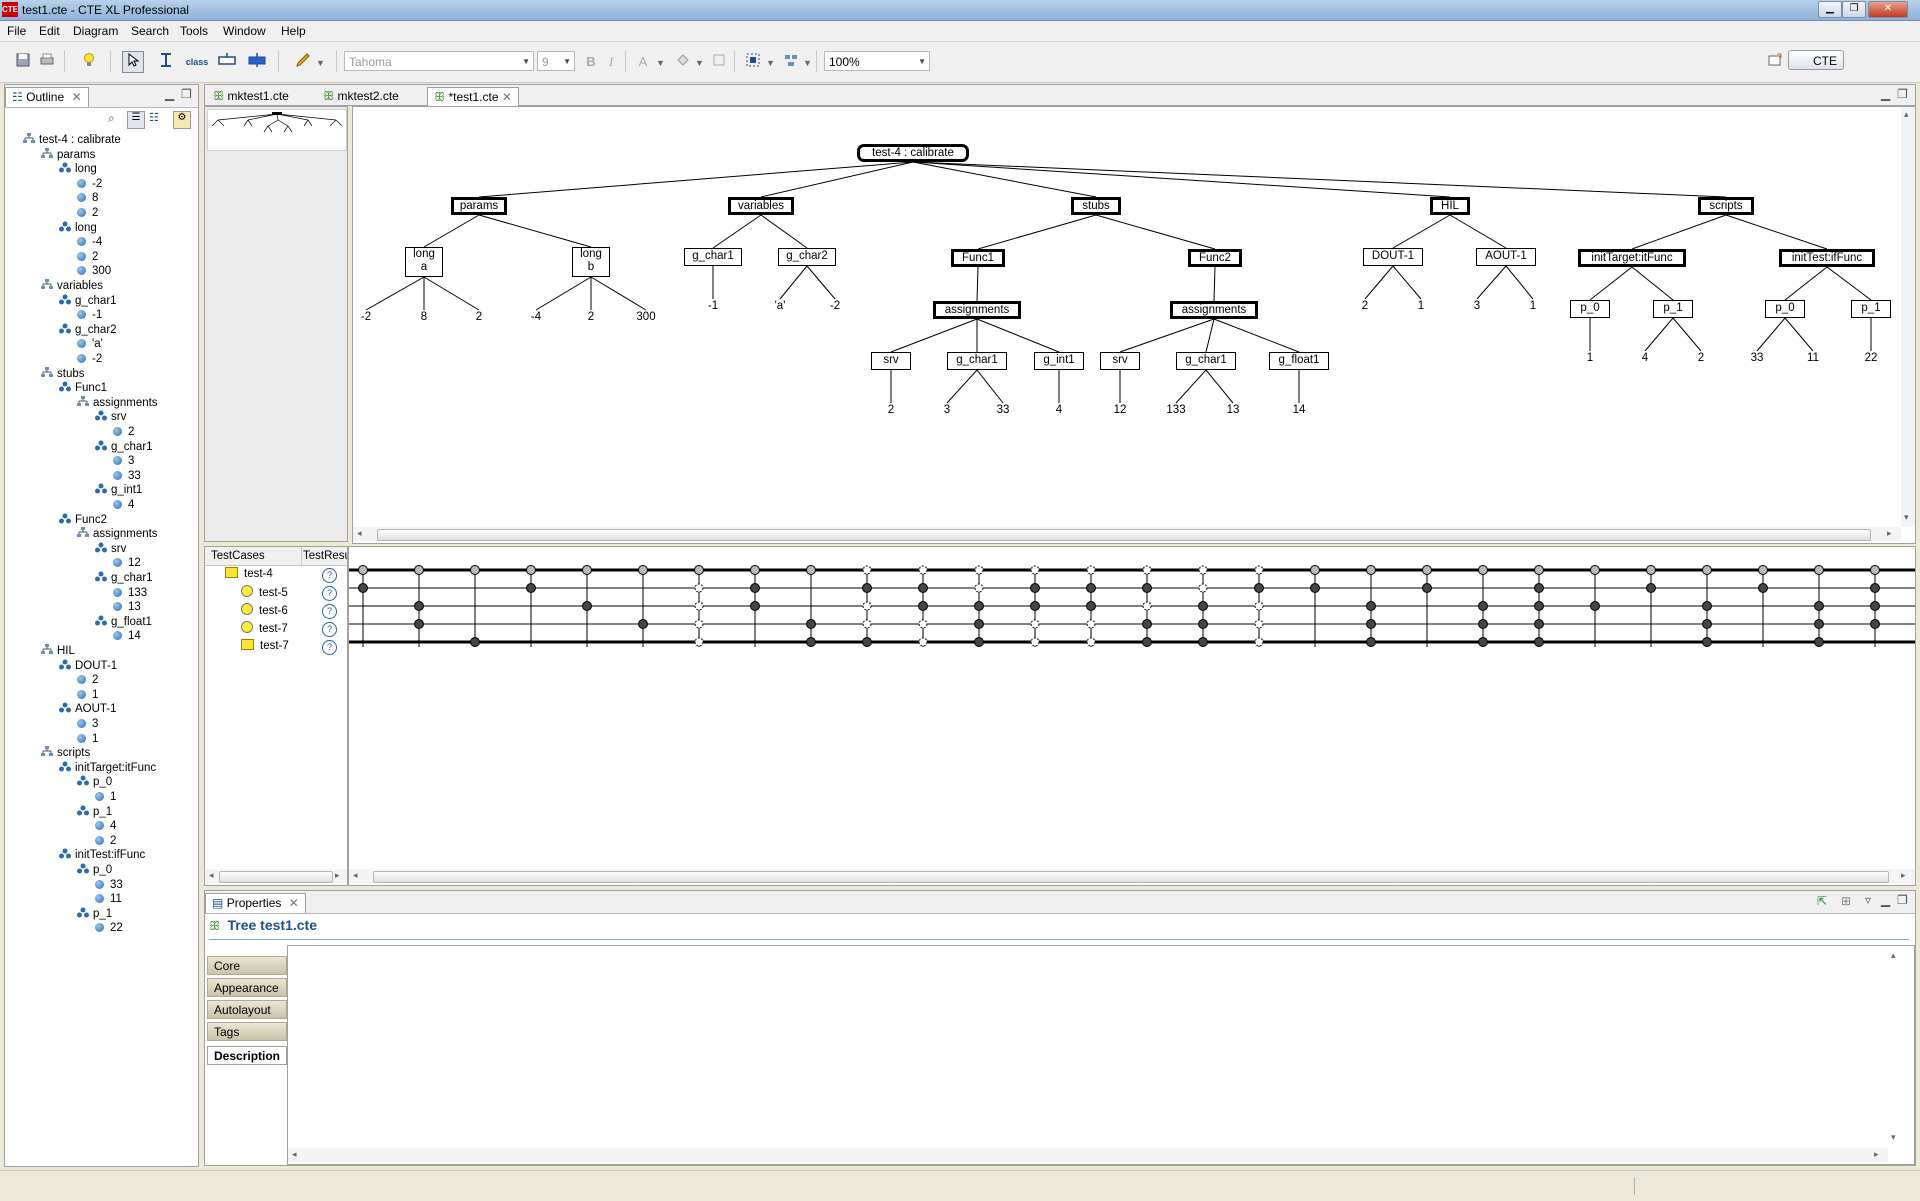  Describe the element at coordinates (611, 62) in the screenshot. I see `italic-button: I` at that location.